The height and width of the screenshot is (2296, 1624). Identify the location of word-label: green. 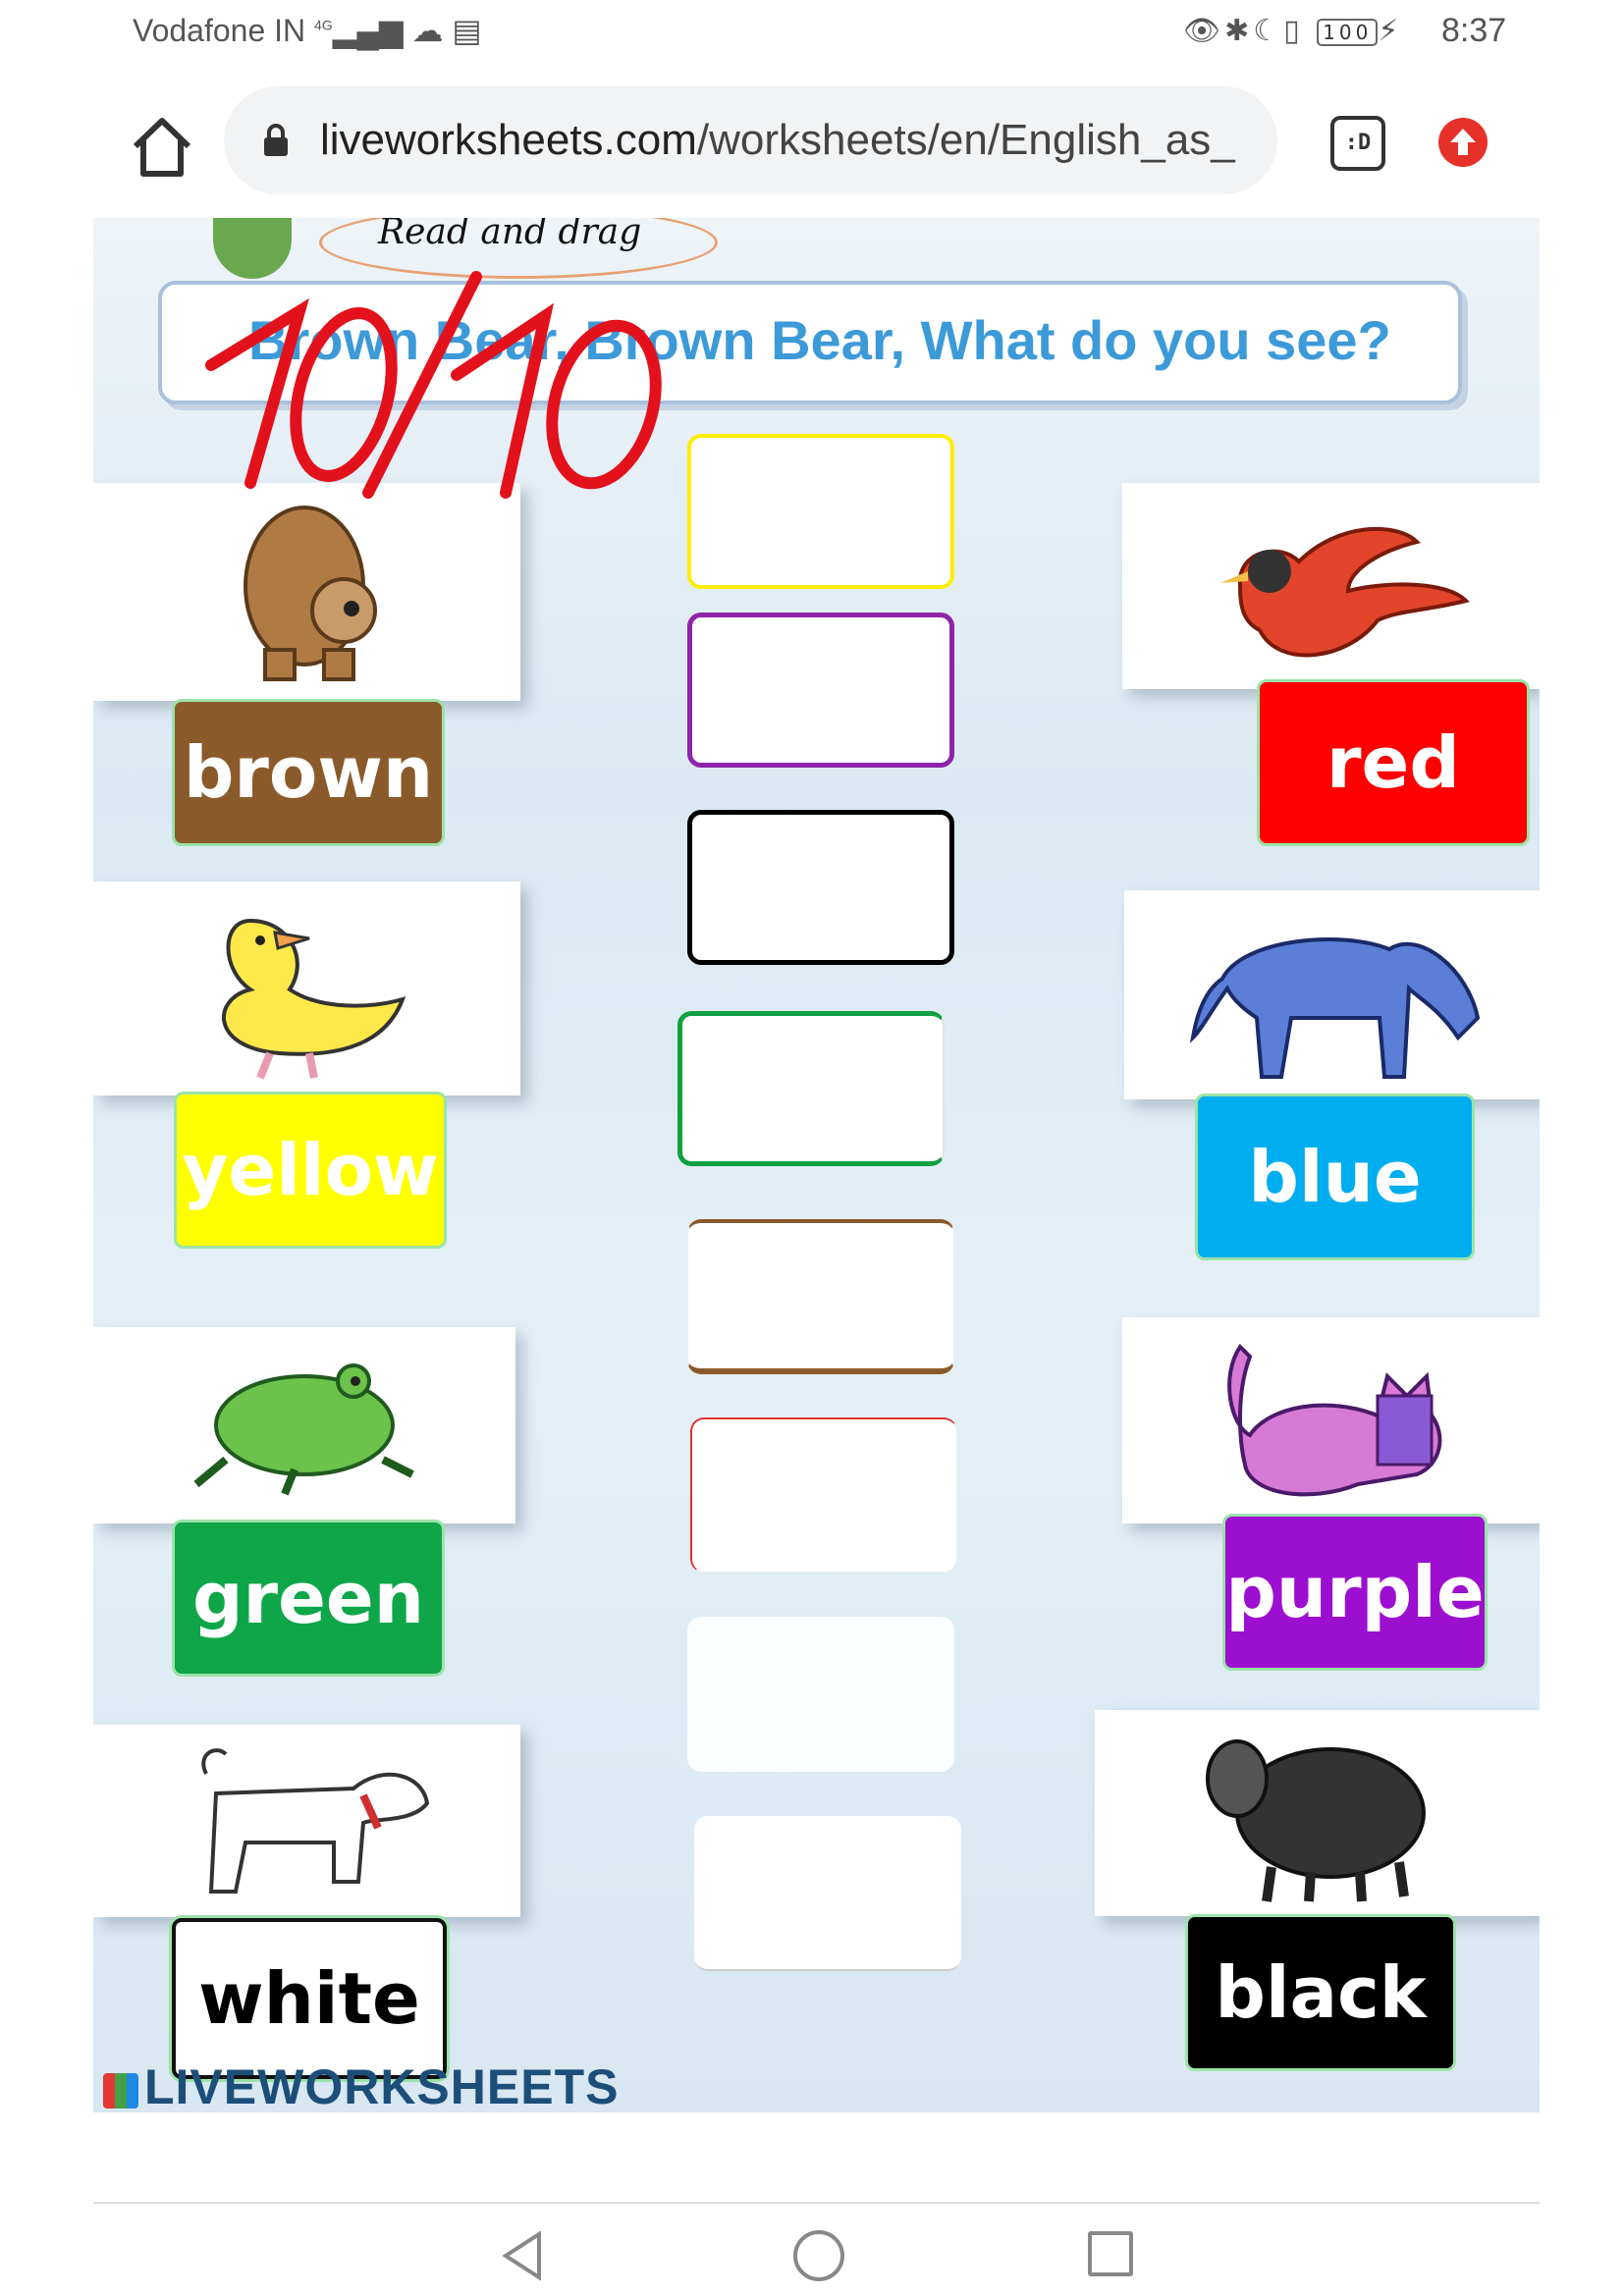
(308, 1598).